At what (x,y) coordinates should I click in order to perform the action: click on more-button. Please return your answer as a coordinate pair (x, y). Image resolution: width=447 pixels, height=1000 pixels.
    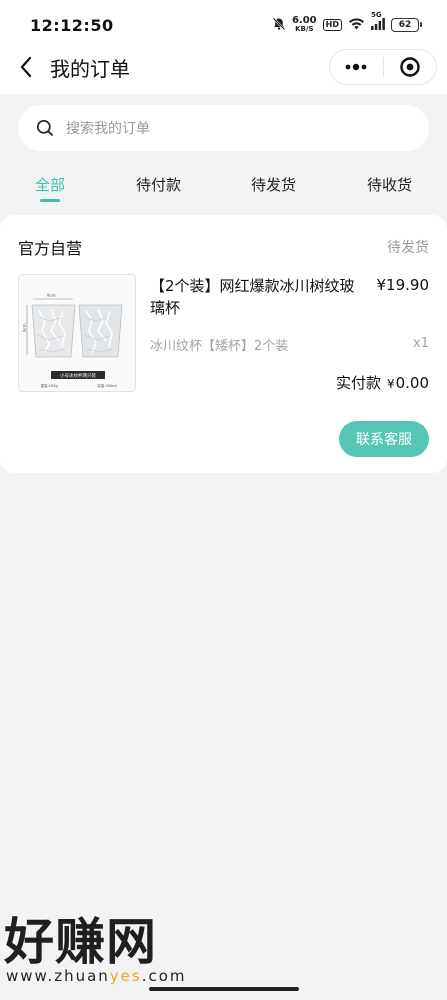
    Looking at the image, I should click on (356, 67).